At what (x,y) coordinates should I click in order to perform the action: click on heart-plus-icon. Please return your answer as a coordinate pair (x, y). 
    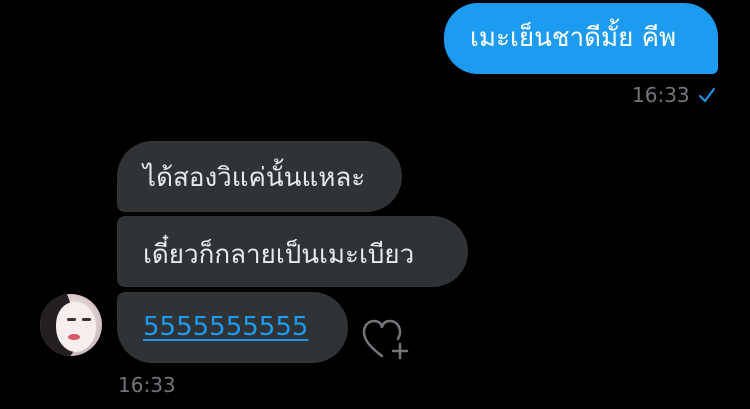
    Looking at the image, I should click on (386, 340).